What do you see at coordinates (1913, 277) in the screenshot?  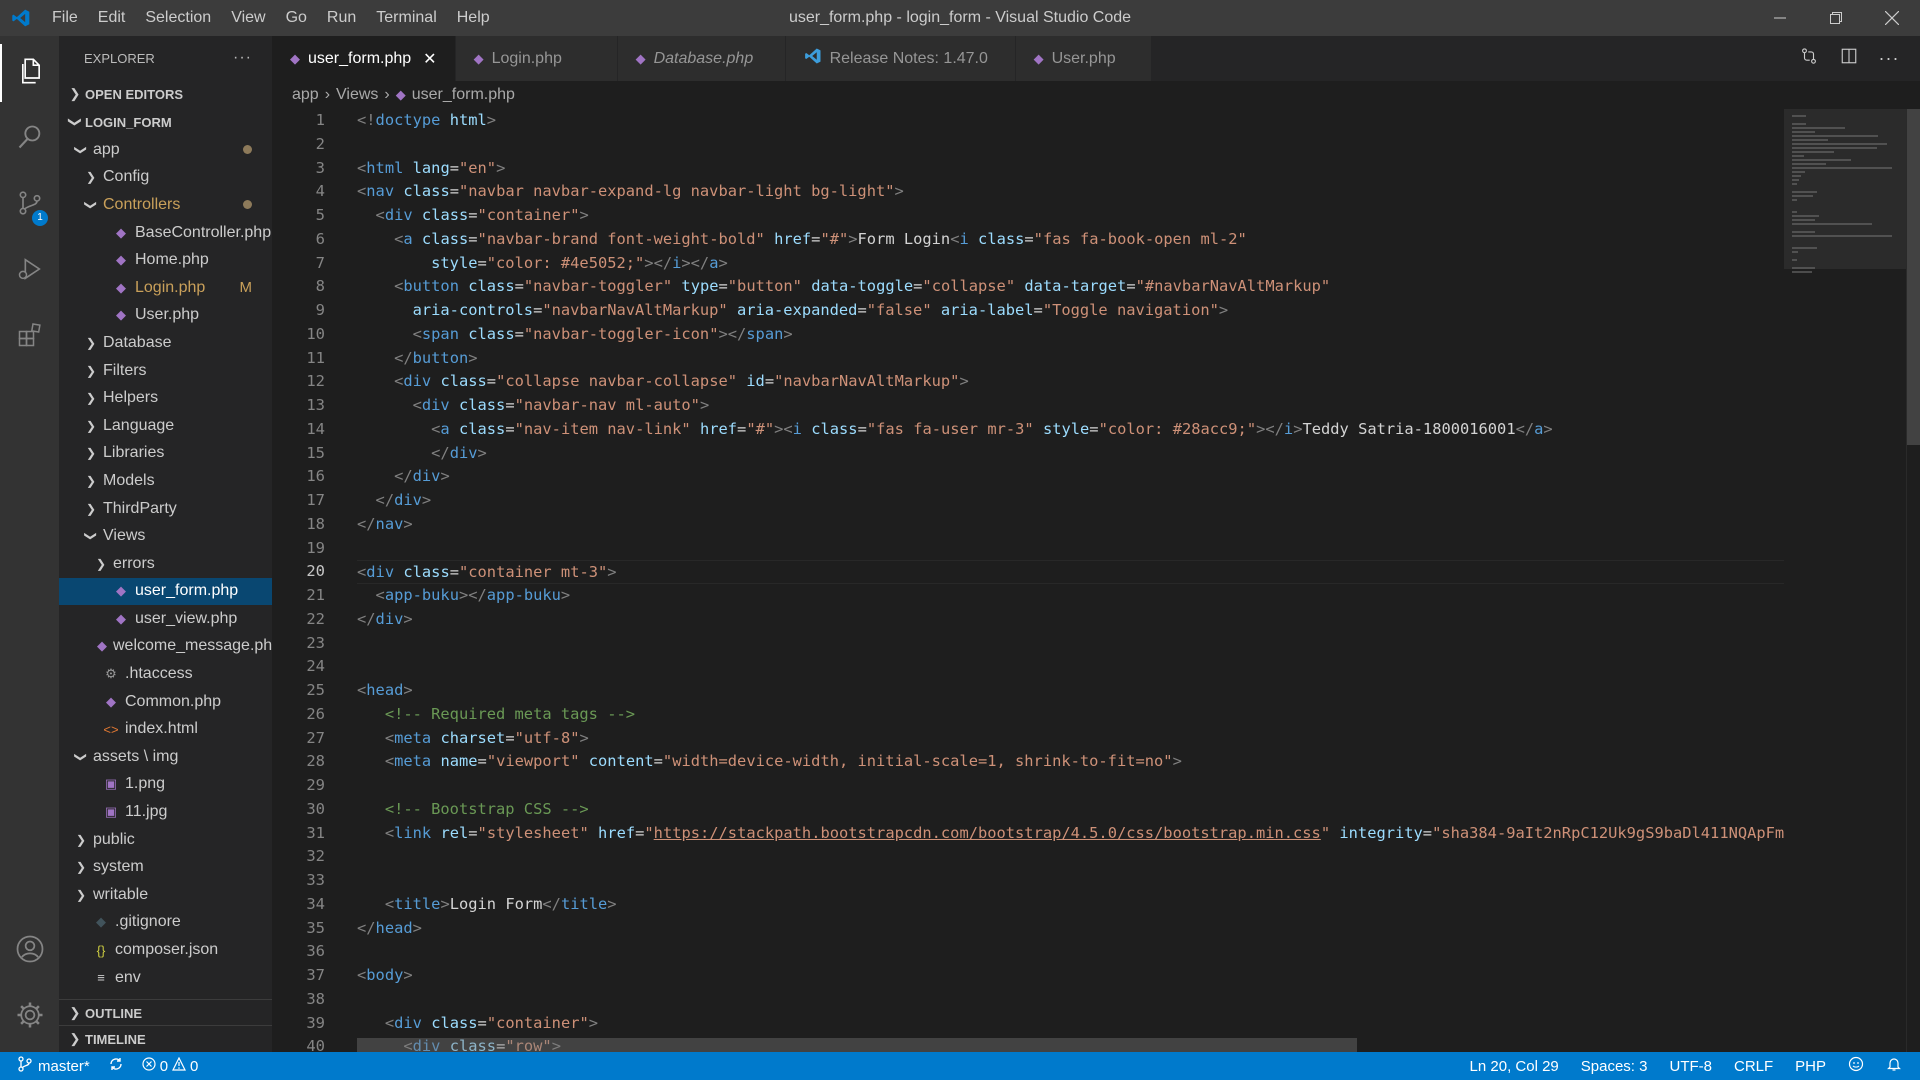 I see `scrollbar-thumb` at bounding box center [1913, 277].